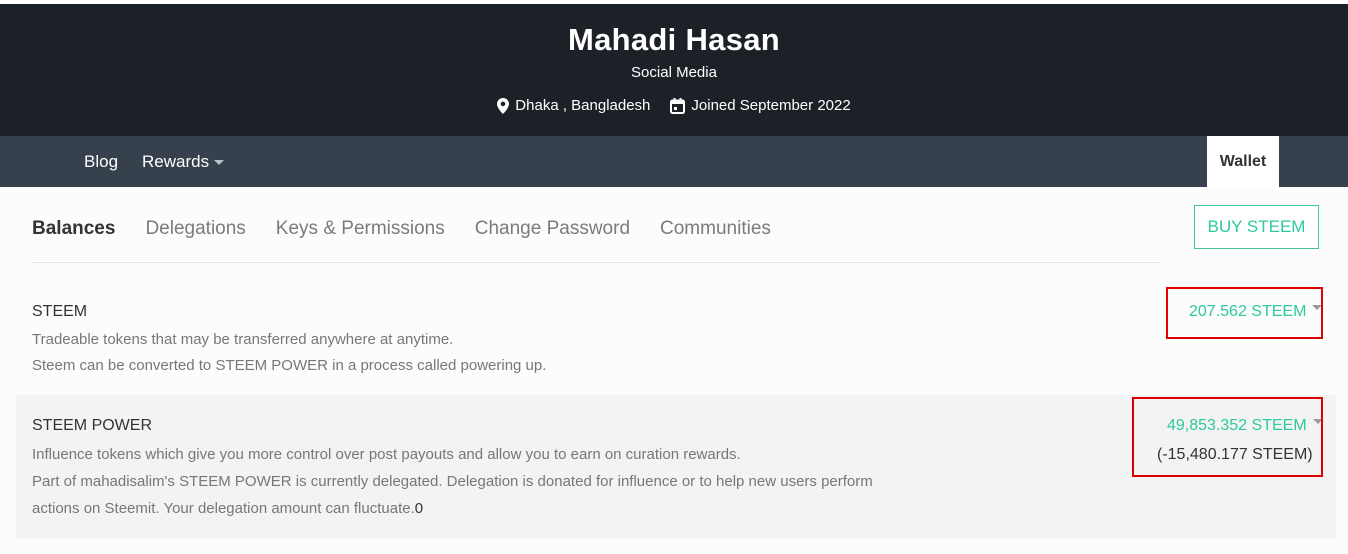 The height and width of the screenshot is (554, 1348). I want to click on buy-steem-button: BUY STEEM, so click(1256, 227).